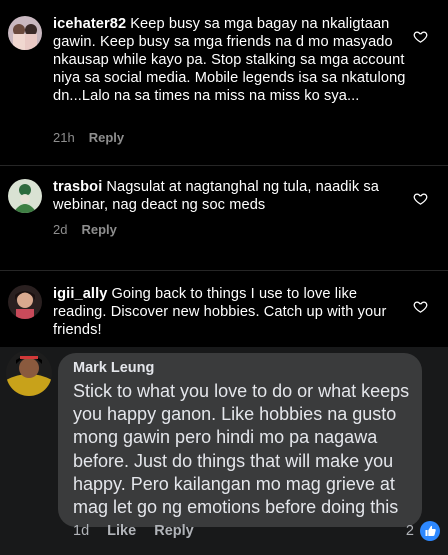  Describe the element at coordinates (121, 531) in the screenshot. I see `like-button: Like` at that location.